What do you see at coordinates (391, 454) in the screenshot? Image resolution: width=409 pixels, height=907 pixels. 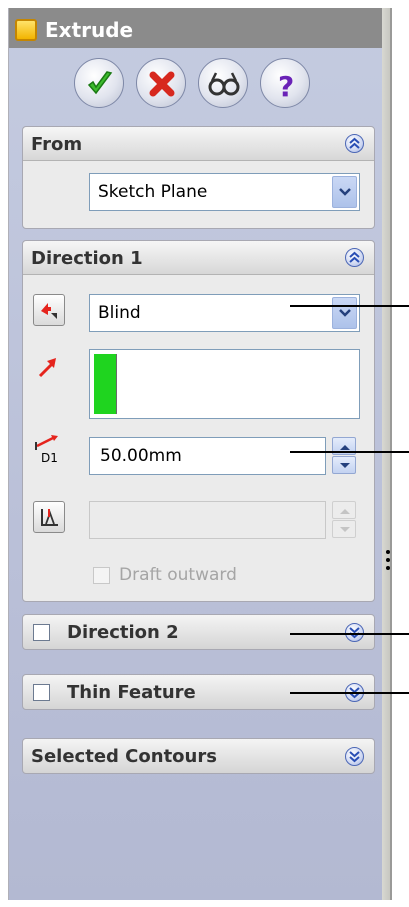 I see `panel-edge` at bounding box center [391, 454].